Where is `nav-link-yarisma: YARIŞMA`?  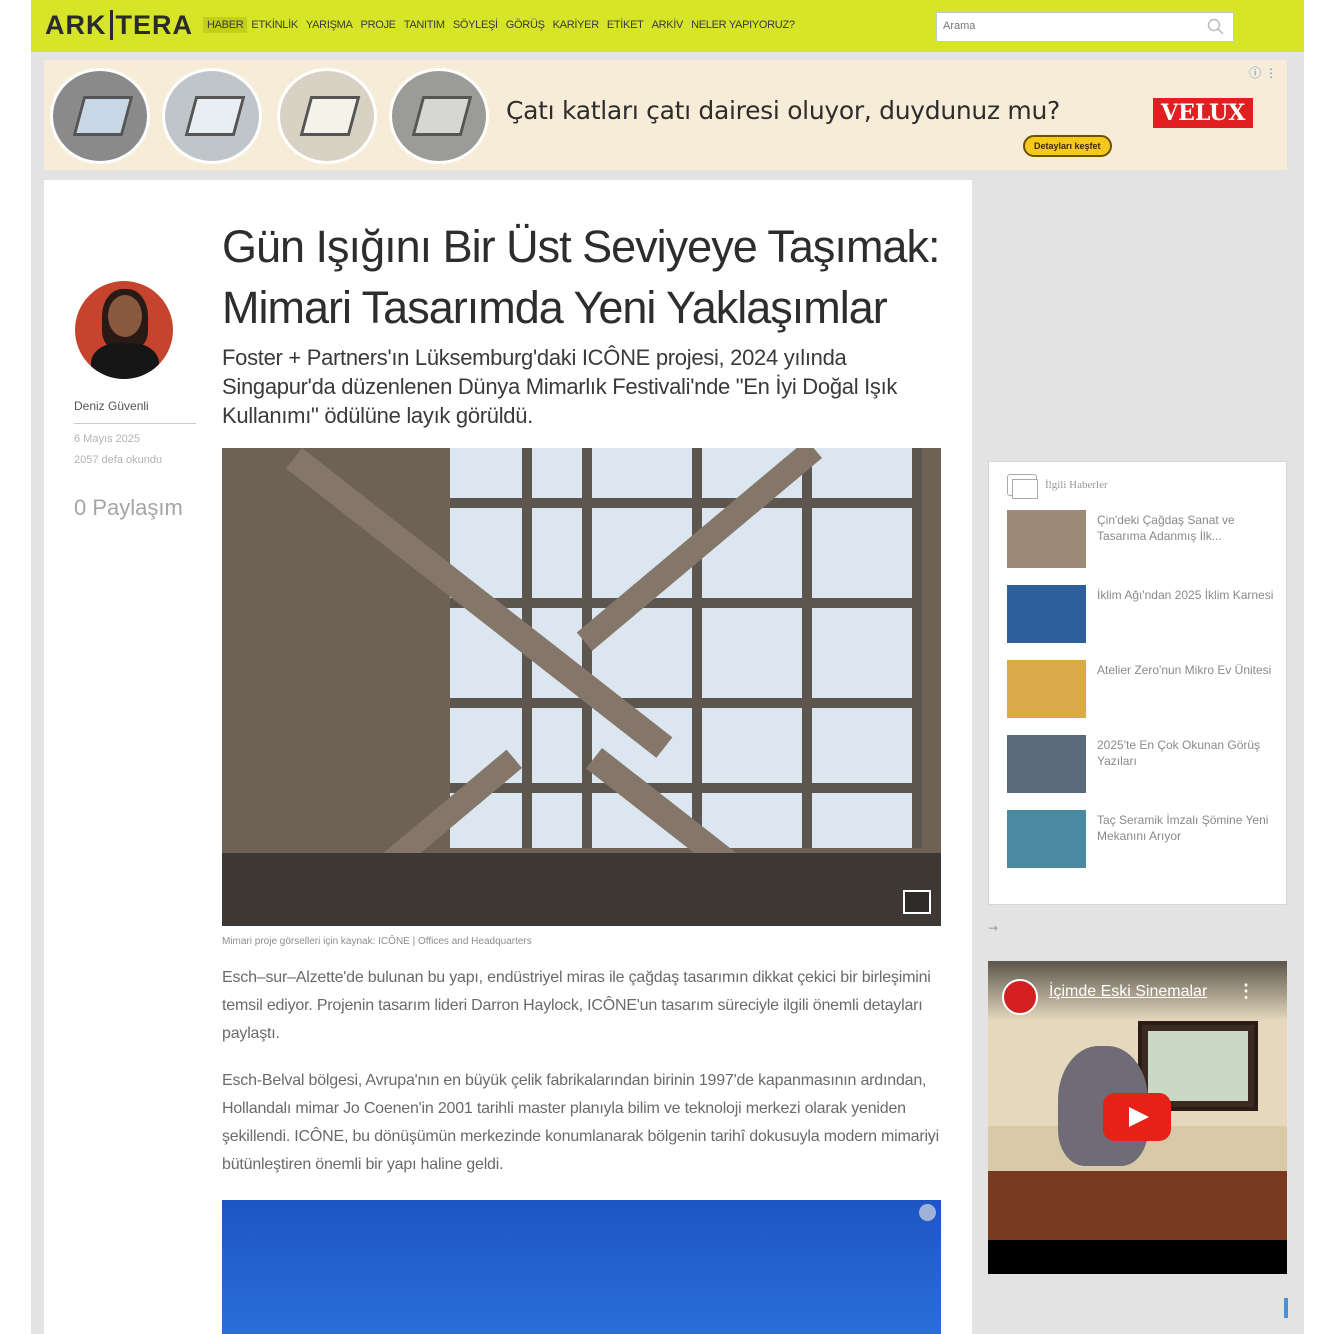
nav-link-yarisma: YARIŞMA is located at coordinates (329, 25).